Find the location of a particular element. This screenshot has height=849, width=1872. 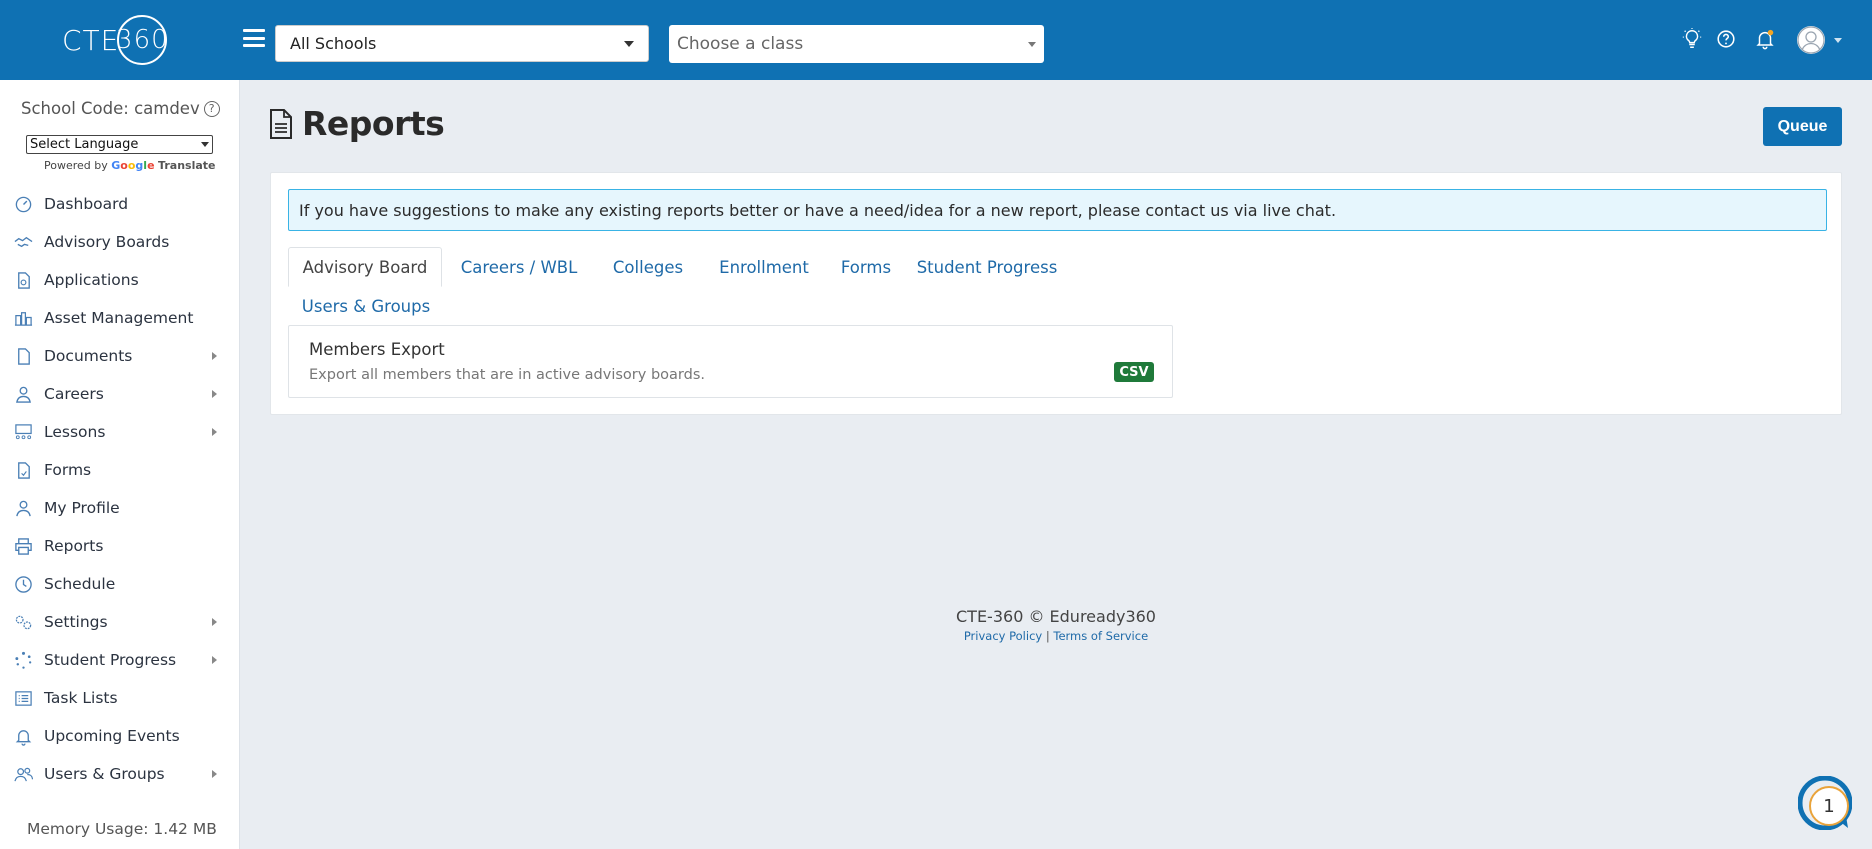

tab-advisory-board: Advisory Board is located at coordinates (365, 267).